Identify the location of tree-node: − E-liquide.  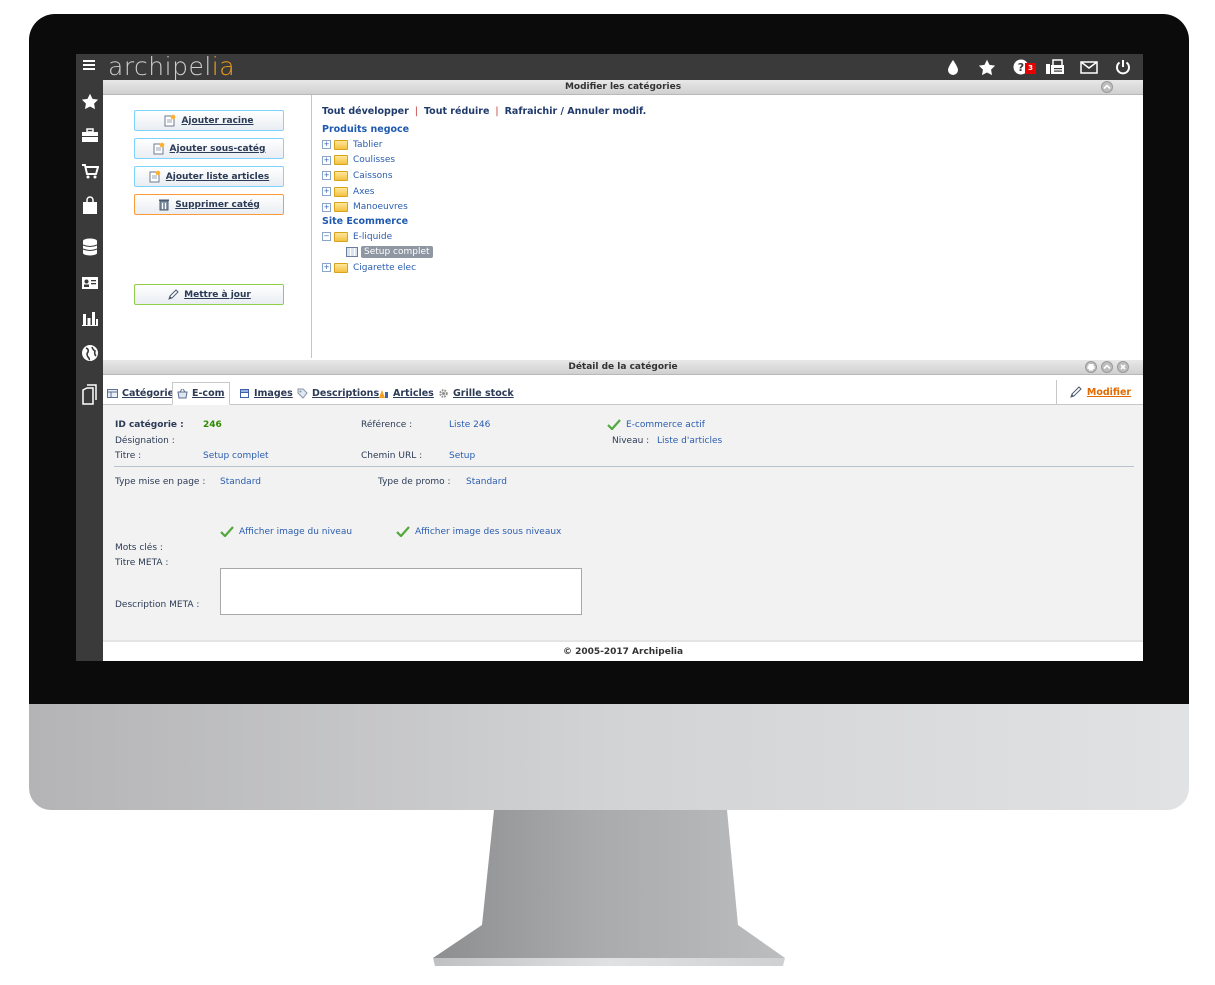
(722, 237).